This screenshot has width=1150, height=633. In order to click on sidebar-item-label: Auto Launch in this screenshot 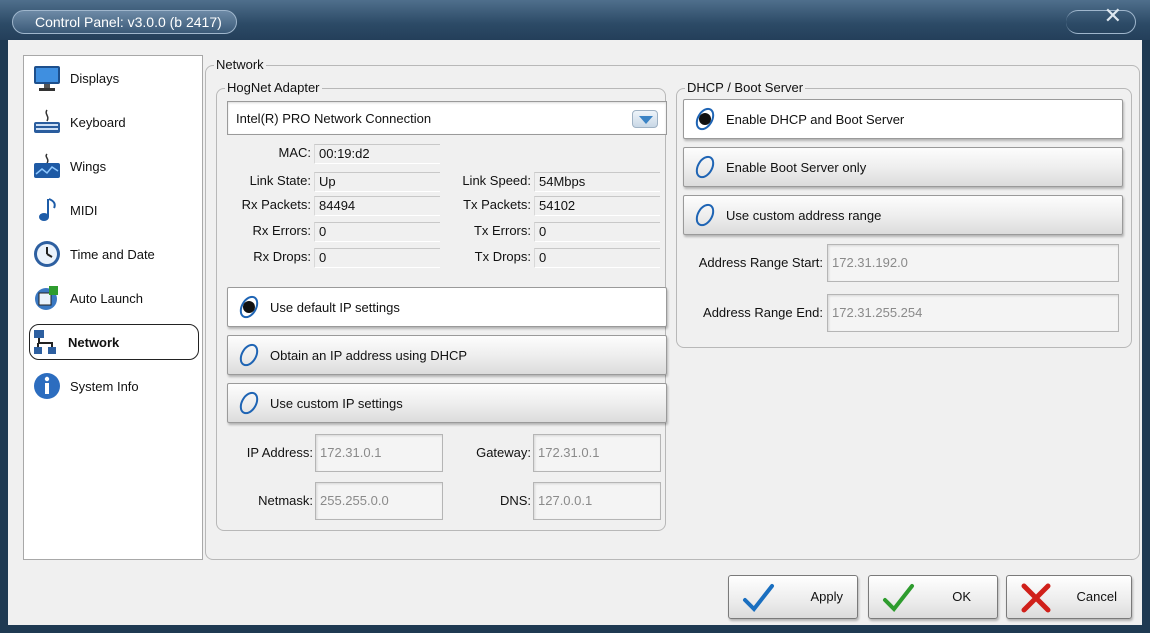, I will do `click(107, 298)`.